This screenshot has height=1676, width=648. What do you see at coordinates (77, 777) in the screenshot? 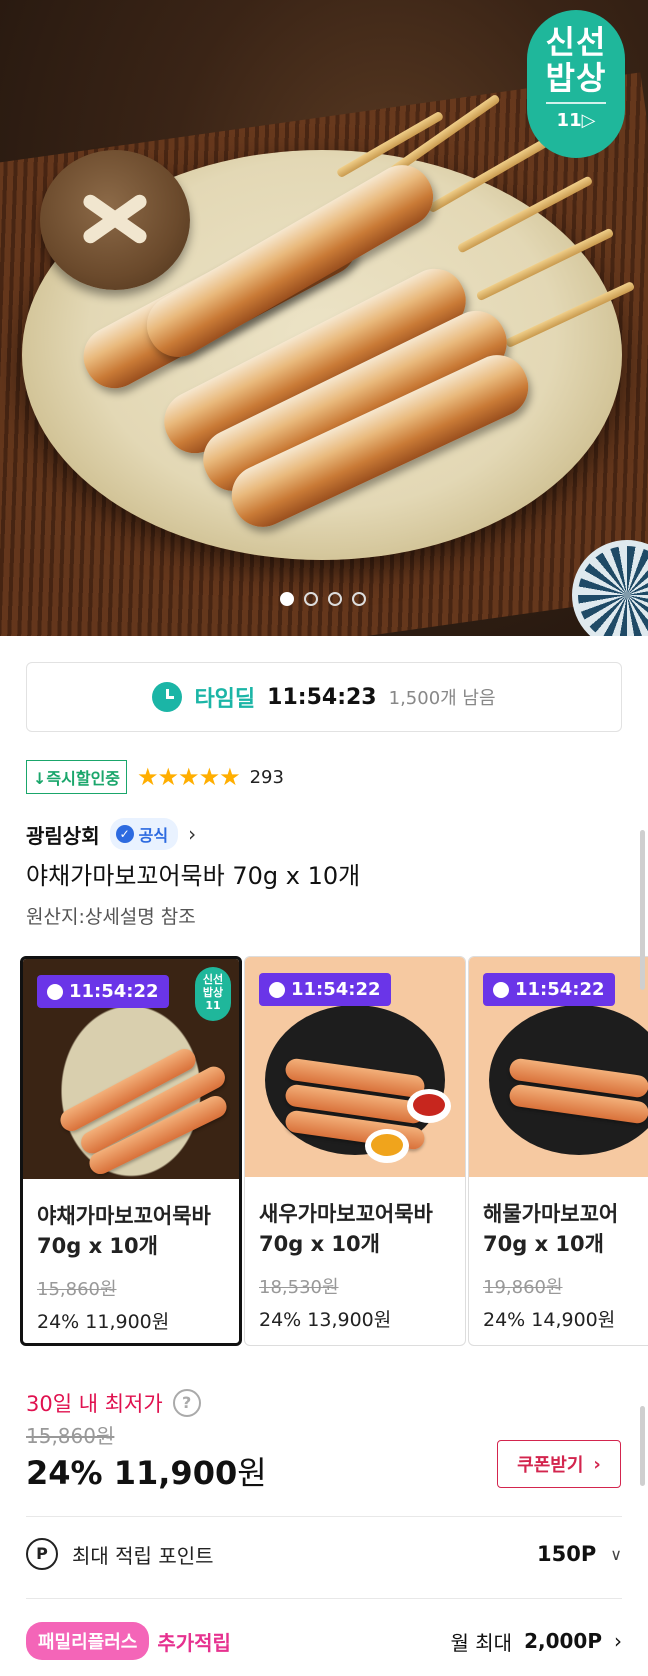
I see `instant-discount-badge: ↓즉시할인중` at bounding box center [77, 777].